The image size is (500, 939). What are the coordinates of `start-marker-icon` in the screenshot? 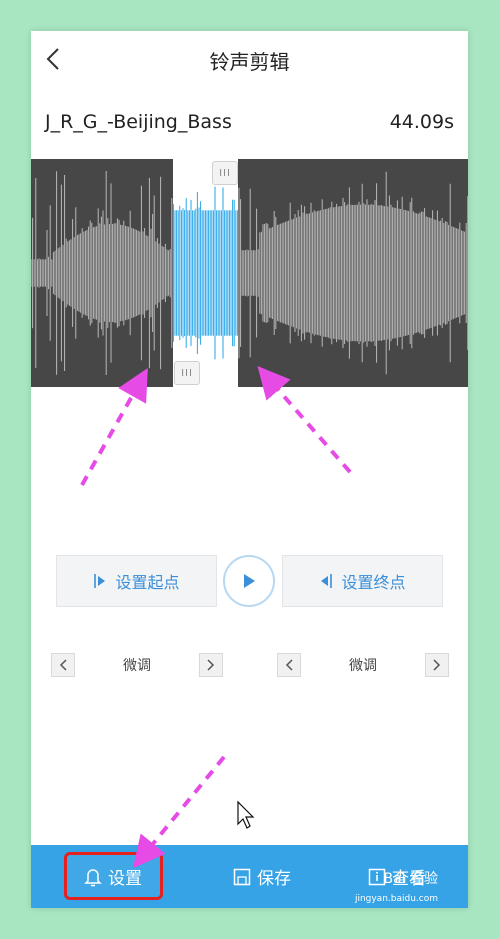 It's located at (100, 581).